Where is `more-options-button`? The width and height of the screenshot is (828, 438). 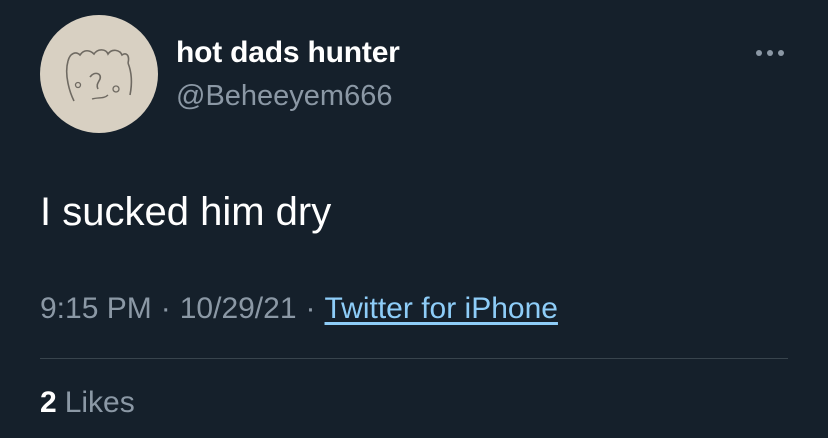
more-options-button is located at coordinates (770, 53).